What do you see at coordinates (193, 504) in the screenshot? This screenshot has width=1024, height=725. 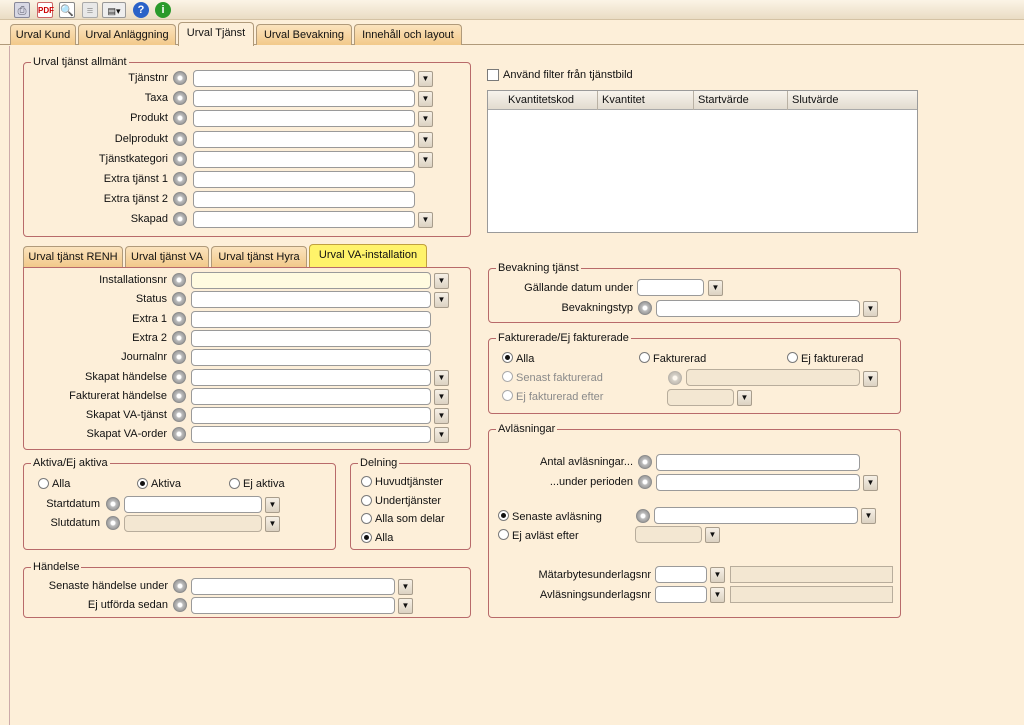 I see `startdatum-input` at bounding box center [193, 504].